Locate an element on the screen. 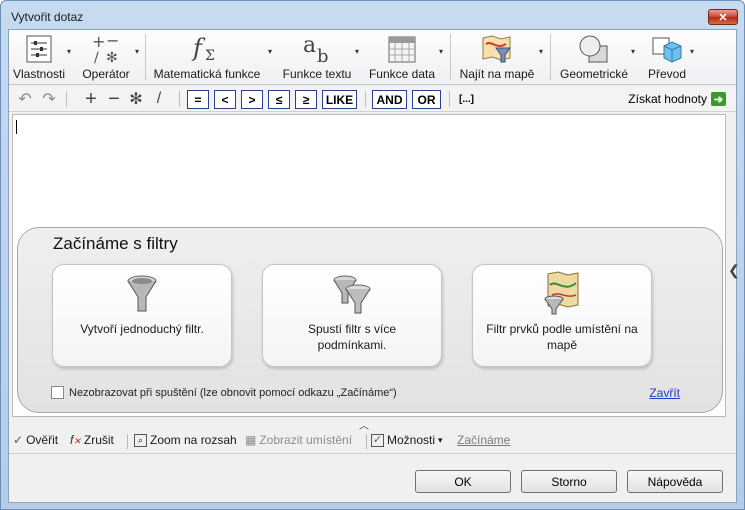  or-button: OR is located at coordinates (426, 99).